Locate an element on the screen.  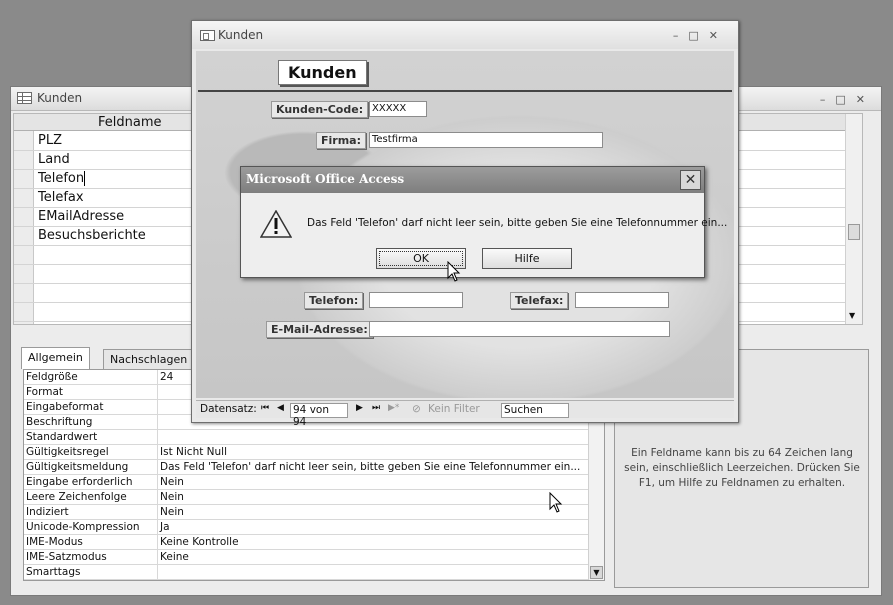
filter-icon: ⊘ is located at coordinates (416, 409).